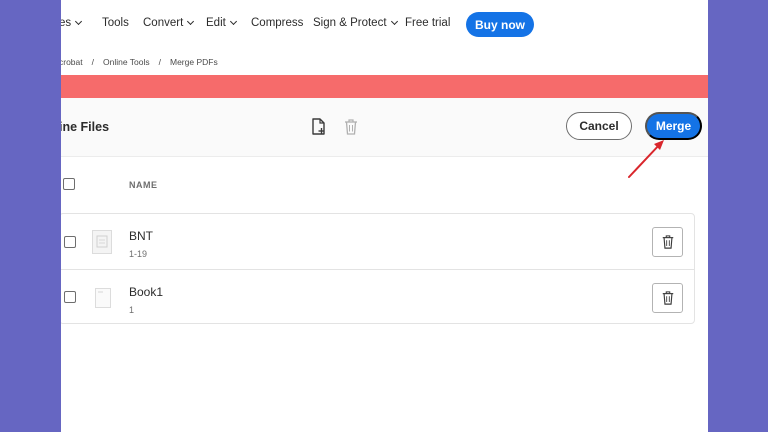  What do you see at coordinates (384, 62) in the screenshot?
I see `breadcrumb: crobat / Online Tools / Merge PDFs` at bounding box center [384, 62].